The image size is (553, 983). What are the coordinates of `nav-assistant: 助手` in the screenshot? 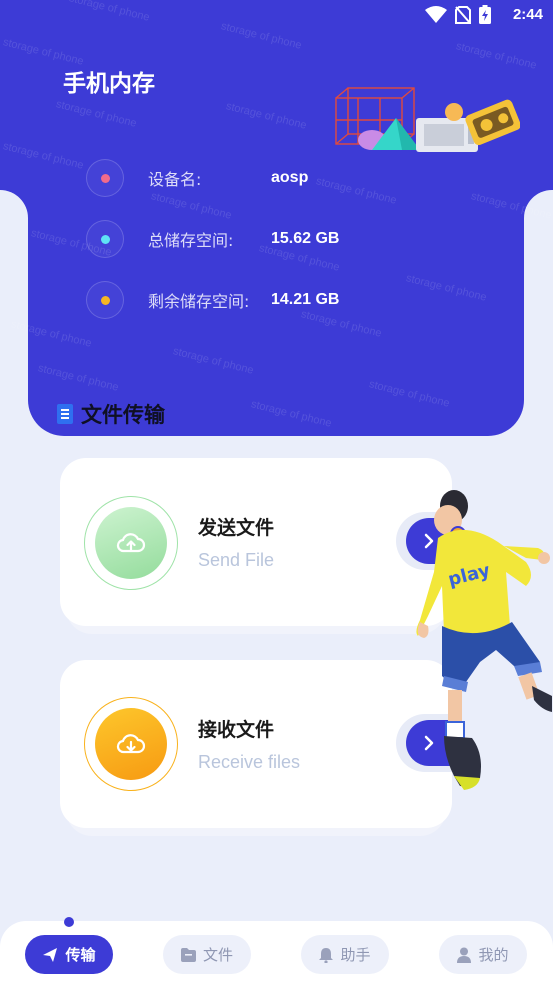 It's located at (345, 954).